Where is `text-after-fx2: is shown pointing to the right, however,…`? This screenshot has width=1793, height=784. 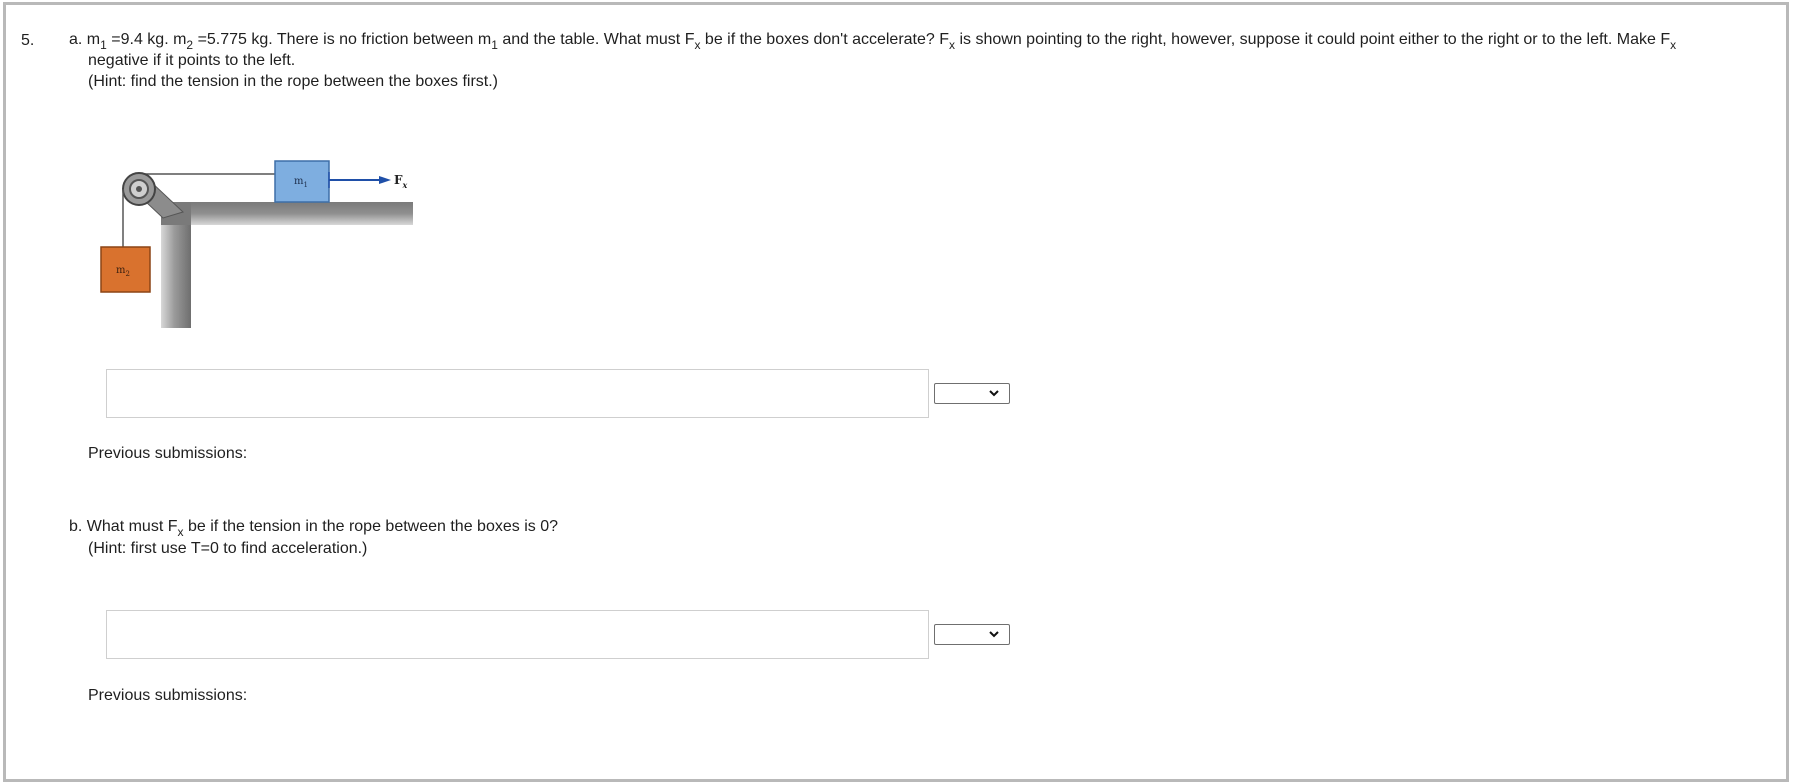 text-after-fx2: is shown pointing to the right, however,… is located at coordinates (1307, 39).